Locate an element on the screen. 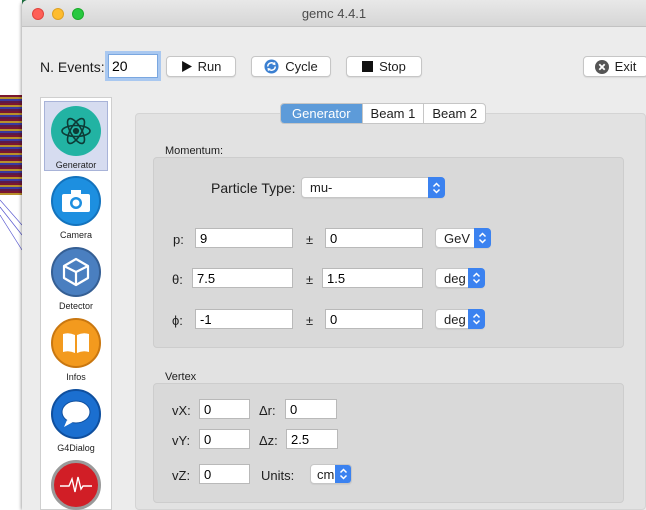 The image size is (646, 510). play-icon is located at coordinates (186, 66).